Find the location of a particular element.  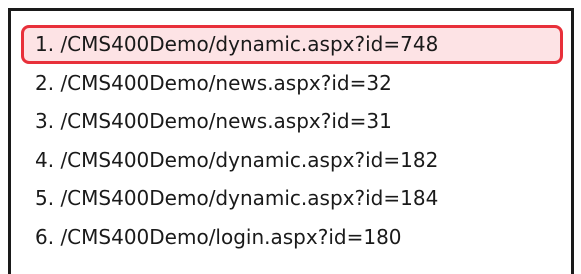

list-item: 4. /CMS400Demo/dynamic.aspx?id=182 is located at coordinates (293, 160).